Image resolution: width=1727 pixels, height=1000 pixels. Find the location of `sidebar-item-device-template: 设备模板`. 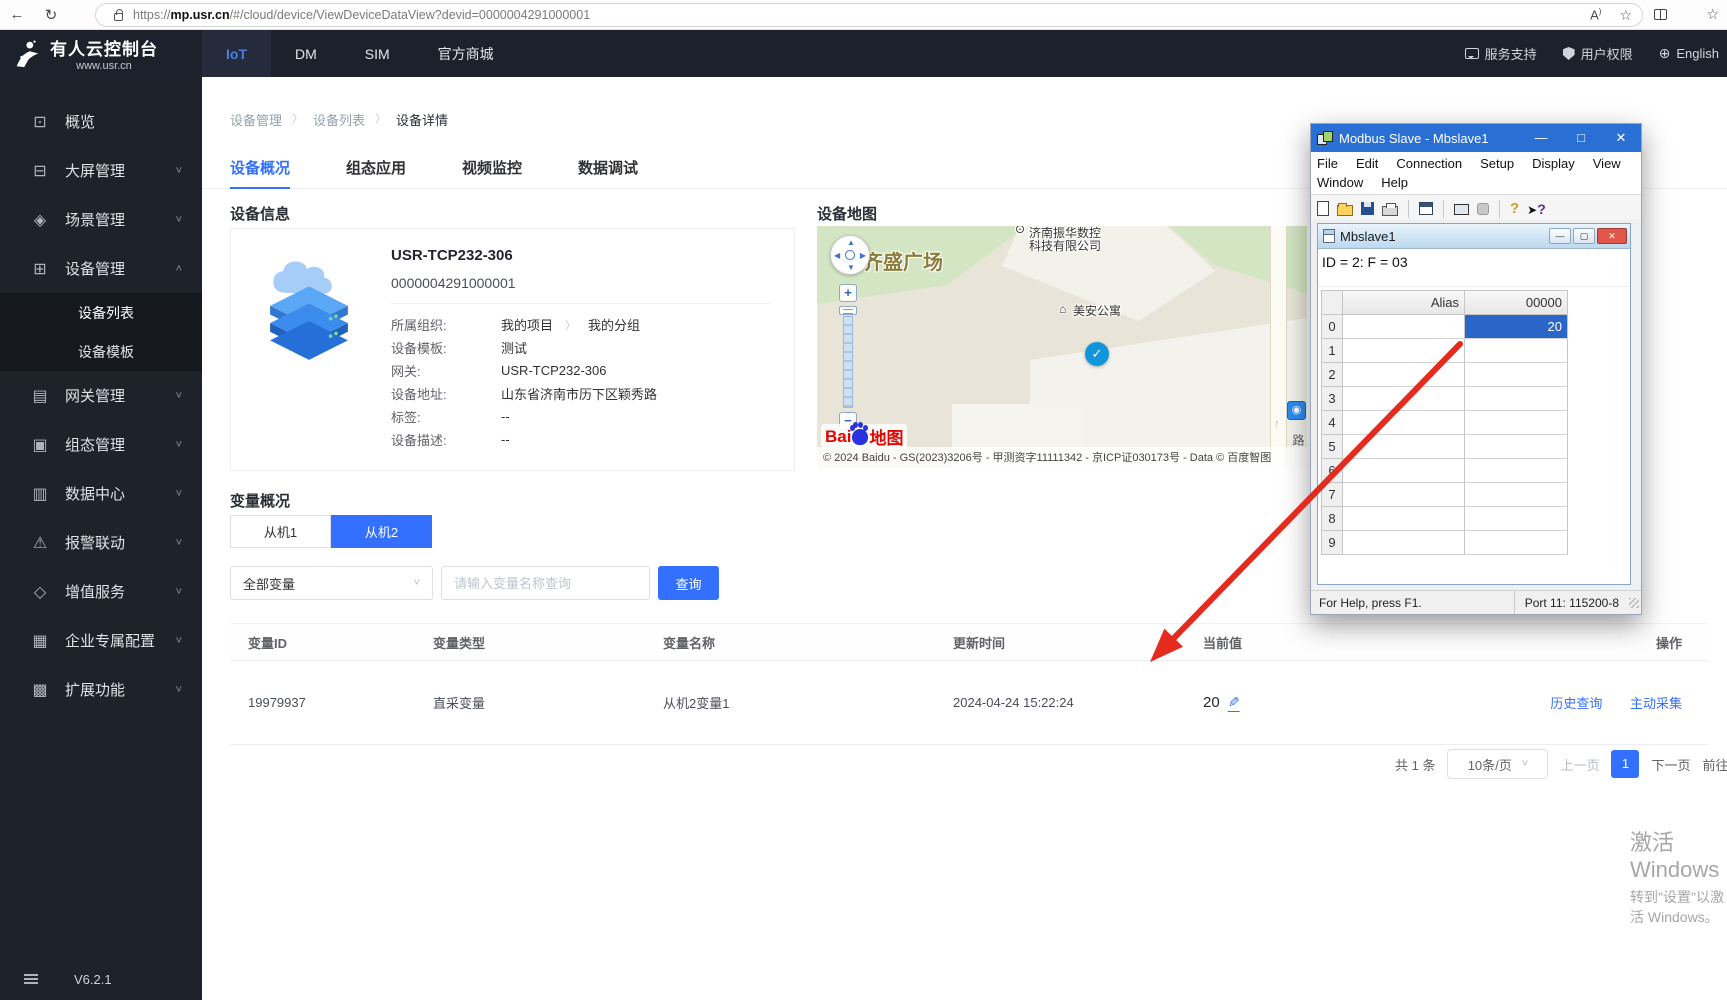

sidebar-item-device-template: 设备模板 is located at coordinates (101, 351).